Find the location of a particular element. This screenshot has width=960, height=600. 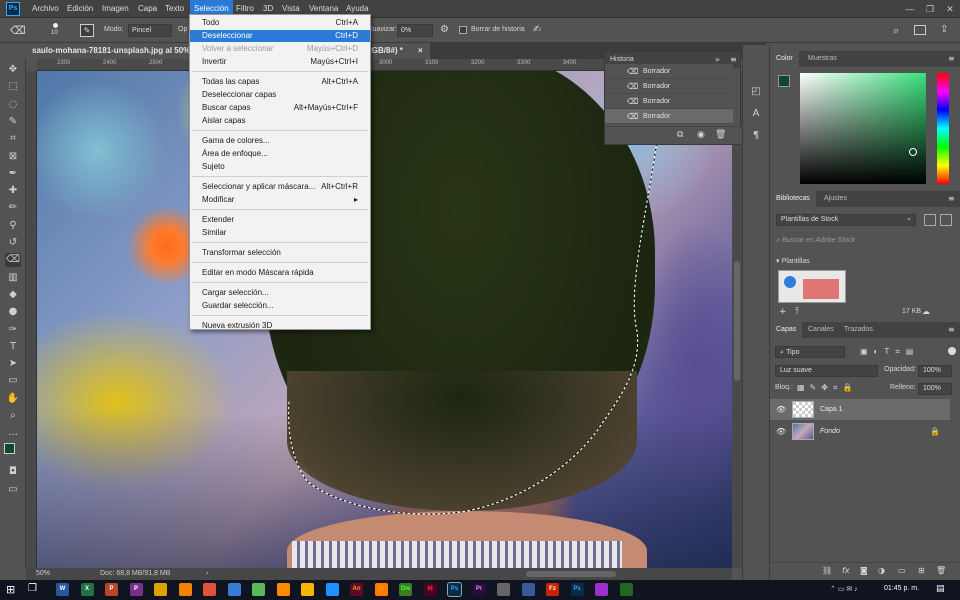

screen-mode-icon: ▭ is located at coordinates (13, 490).